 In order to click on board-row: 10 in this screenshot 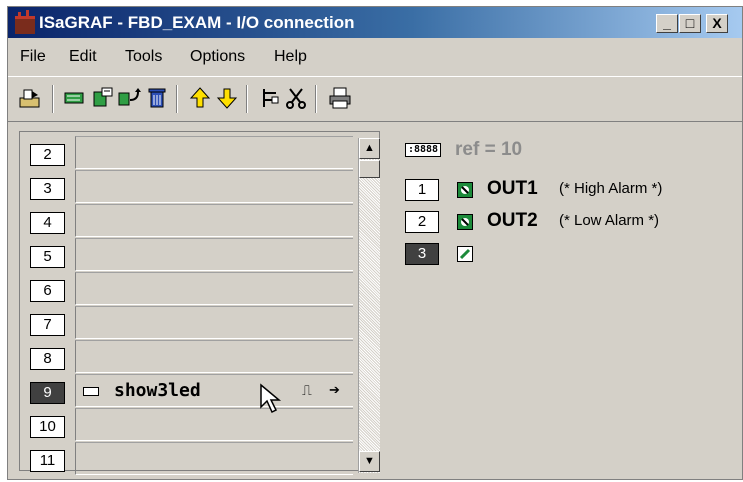, I will do `click(188, 425)`.